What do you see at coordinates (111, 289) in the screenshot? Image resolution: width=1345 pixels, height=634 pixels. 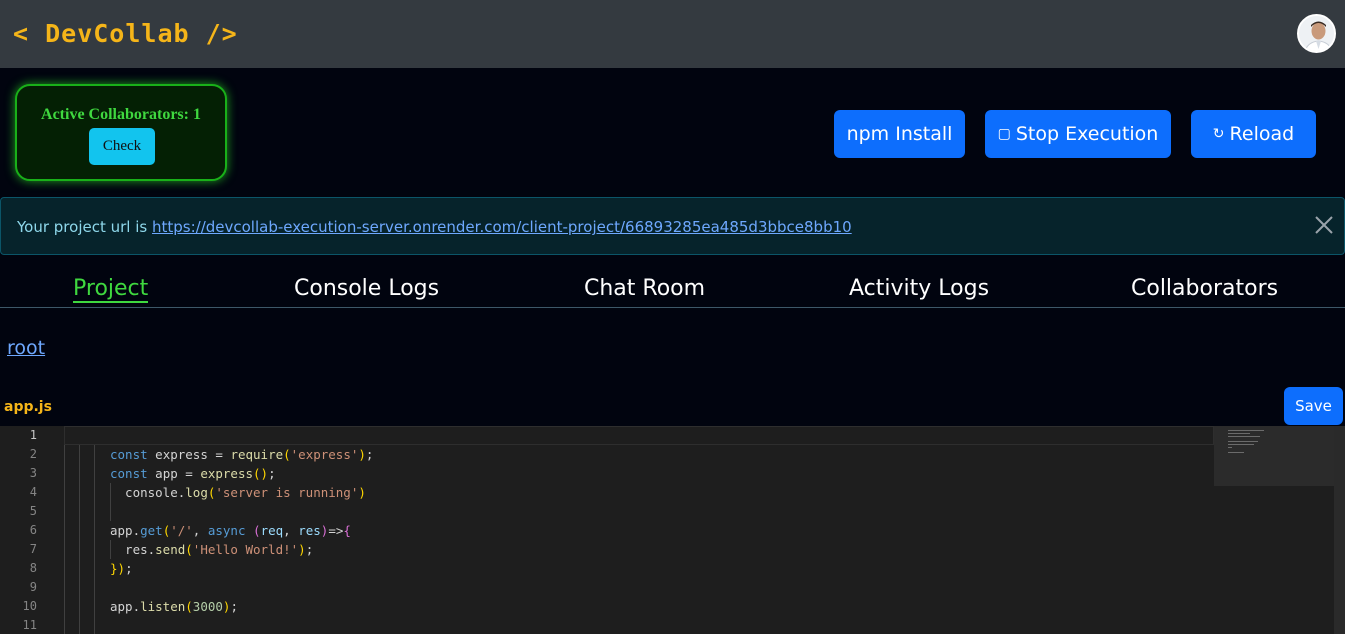 I see `tab-project: Project` at bounding box center [111, 289].